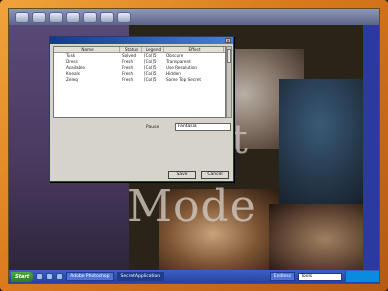 Image resolution: width=388 pixels, height=291 pixels. What do you see at coordinates (183, 79) in the screenshot?
I see `item-effect: Some Top Secret` at bounding box center [183, 79].